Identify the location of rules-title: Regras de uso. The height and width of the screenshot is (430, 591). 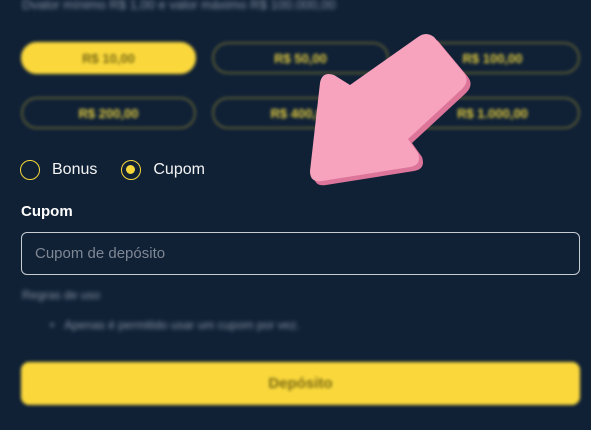
(61, 295).